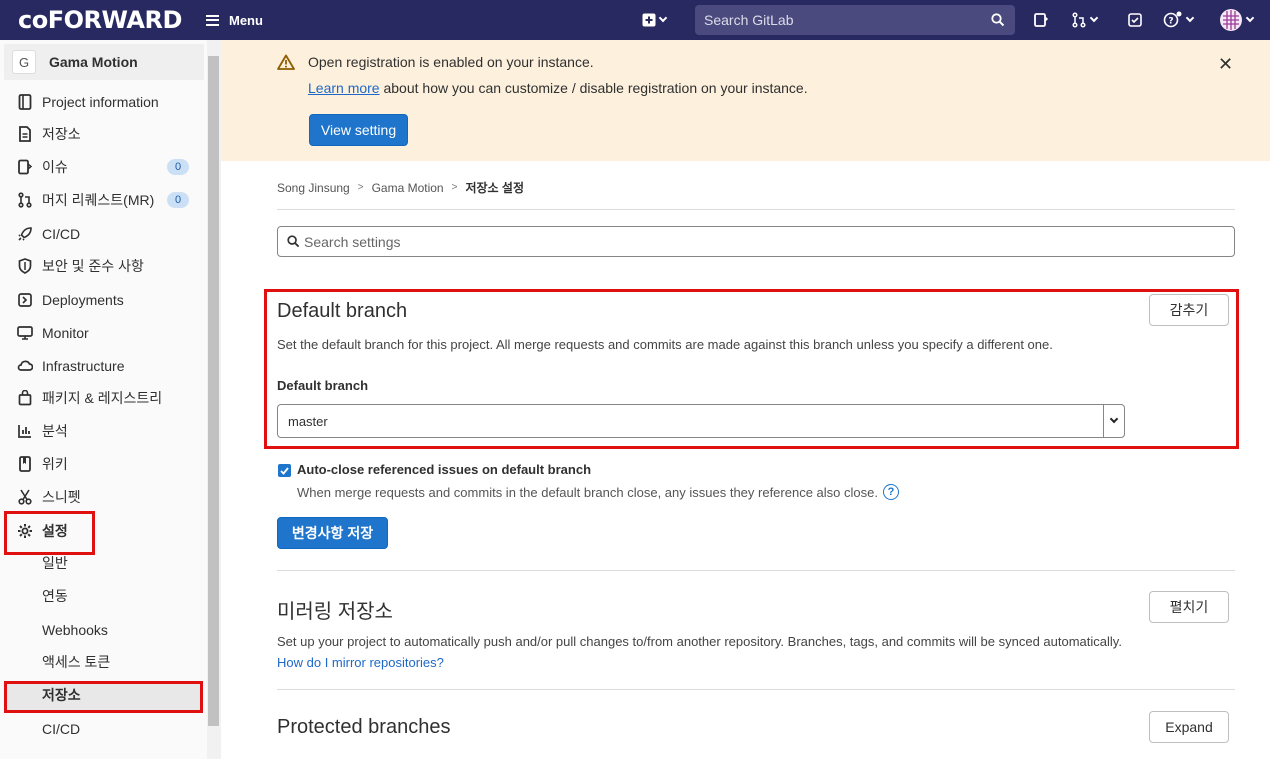 Image resolution: width=1270 pixels, height=759 pixels. I want to click on sidebar-item-security: 보안 및 준수 사항, so click(106, 266).